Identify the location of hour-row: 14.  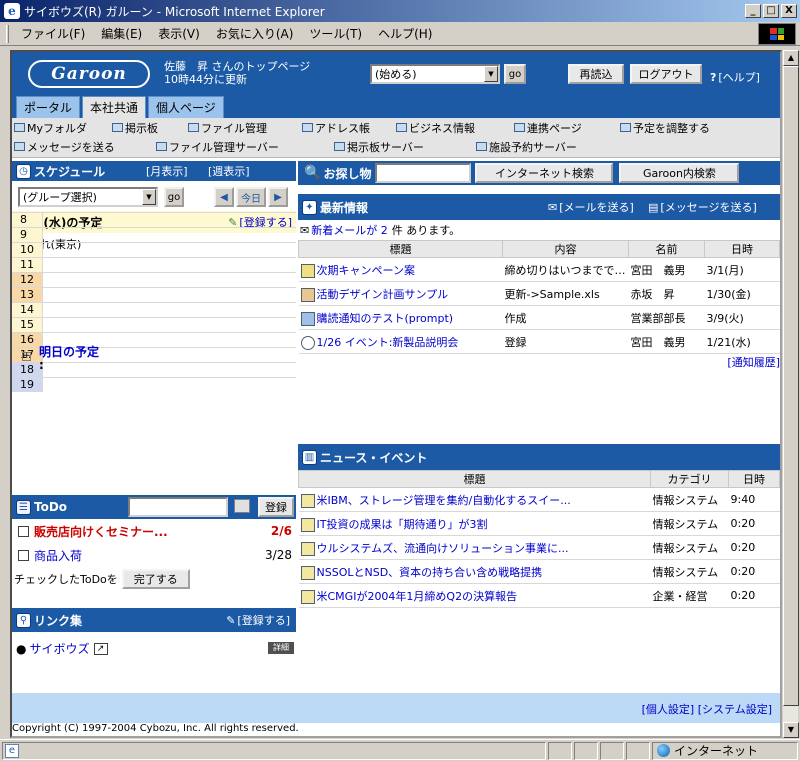
(154, 309).